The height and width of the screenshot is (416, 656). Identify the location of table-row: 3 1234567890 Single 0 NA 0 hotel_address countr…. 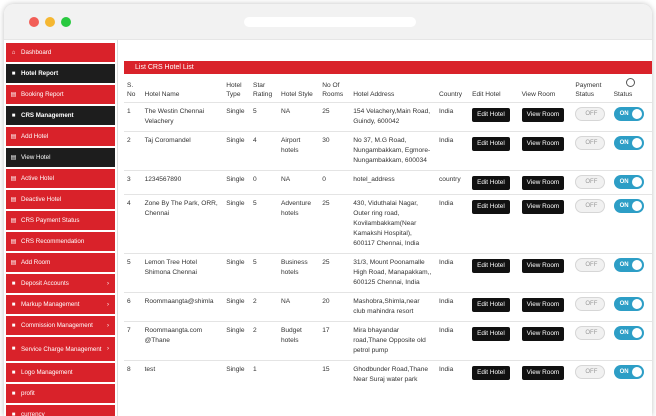
(388, 182).